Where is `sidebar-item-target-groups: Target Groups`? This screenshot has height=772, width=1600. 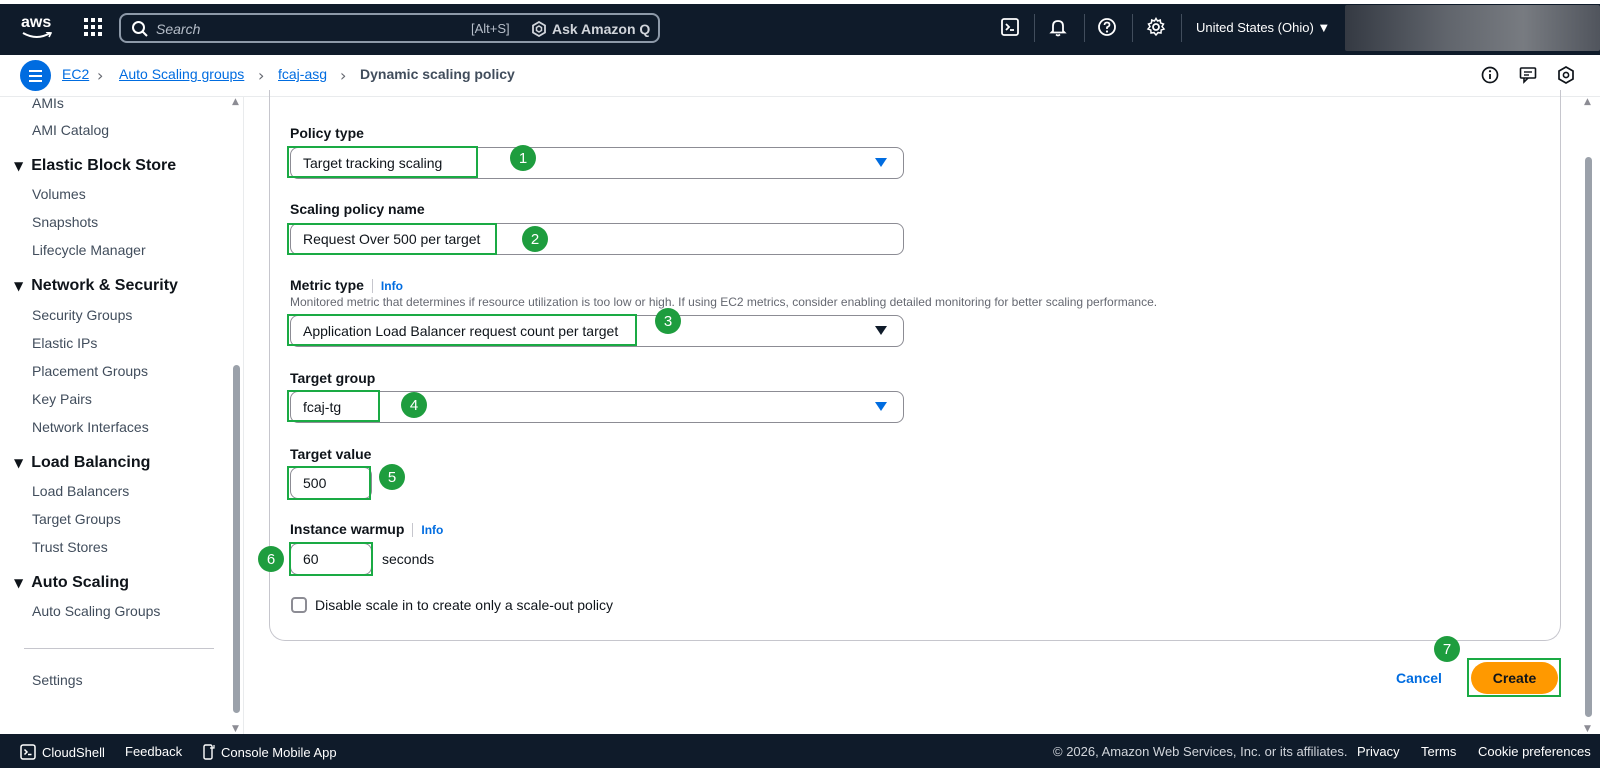
sidebar-item-target-groups: Target Groups is located at coordinates (76, 519).